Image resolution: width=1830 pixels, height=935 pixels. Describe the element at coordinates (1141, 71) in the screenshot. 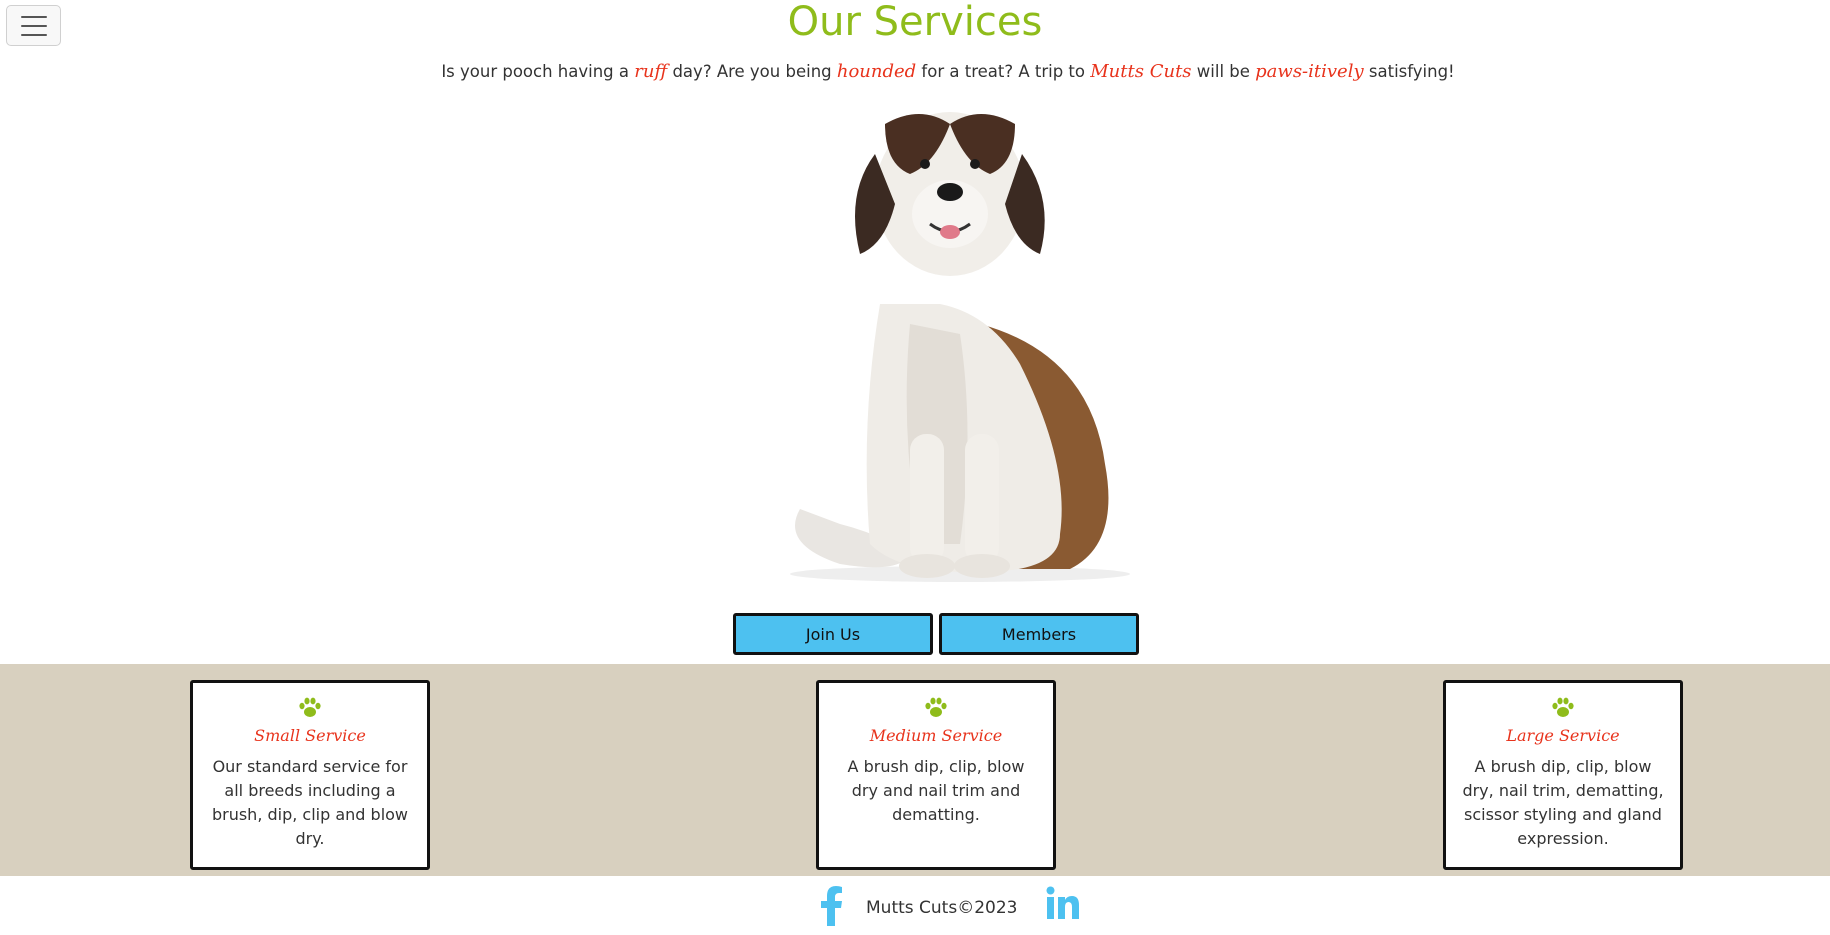

I see `tagline-accent-brand: Mutts Cuts` at that location.